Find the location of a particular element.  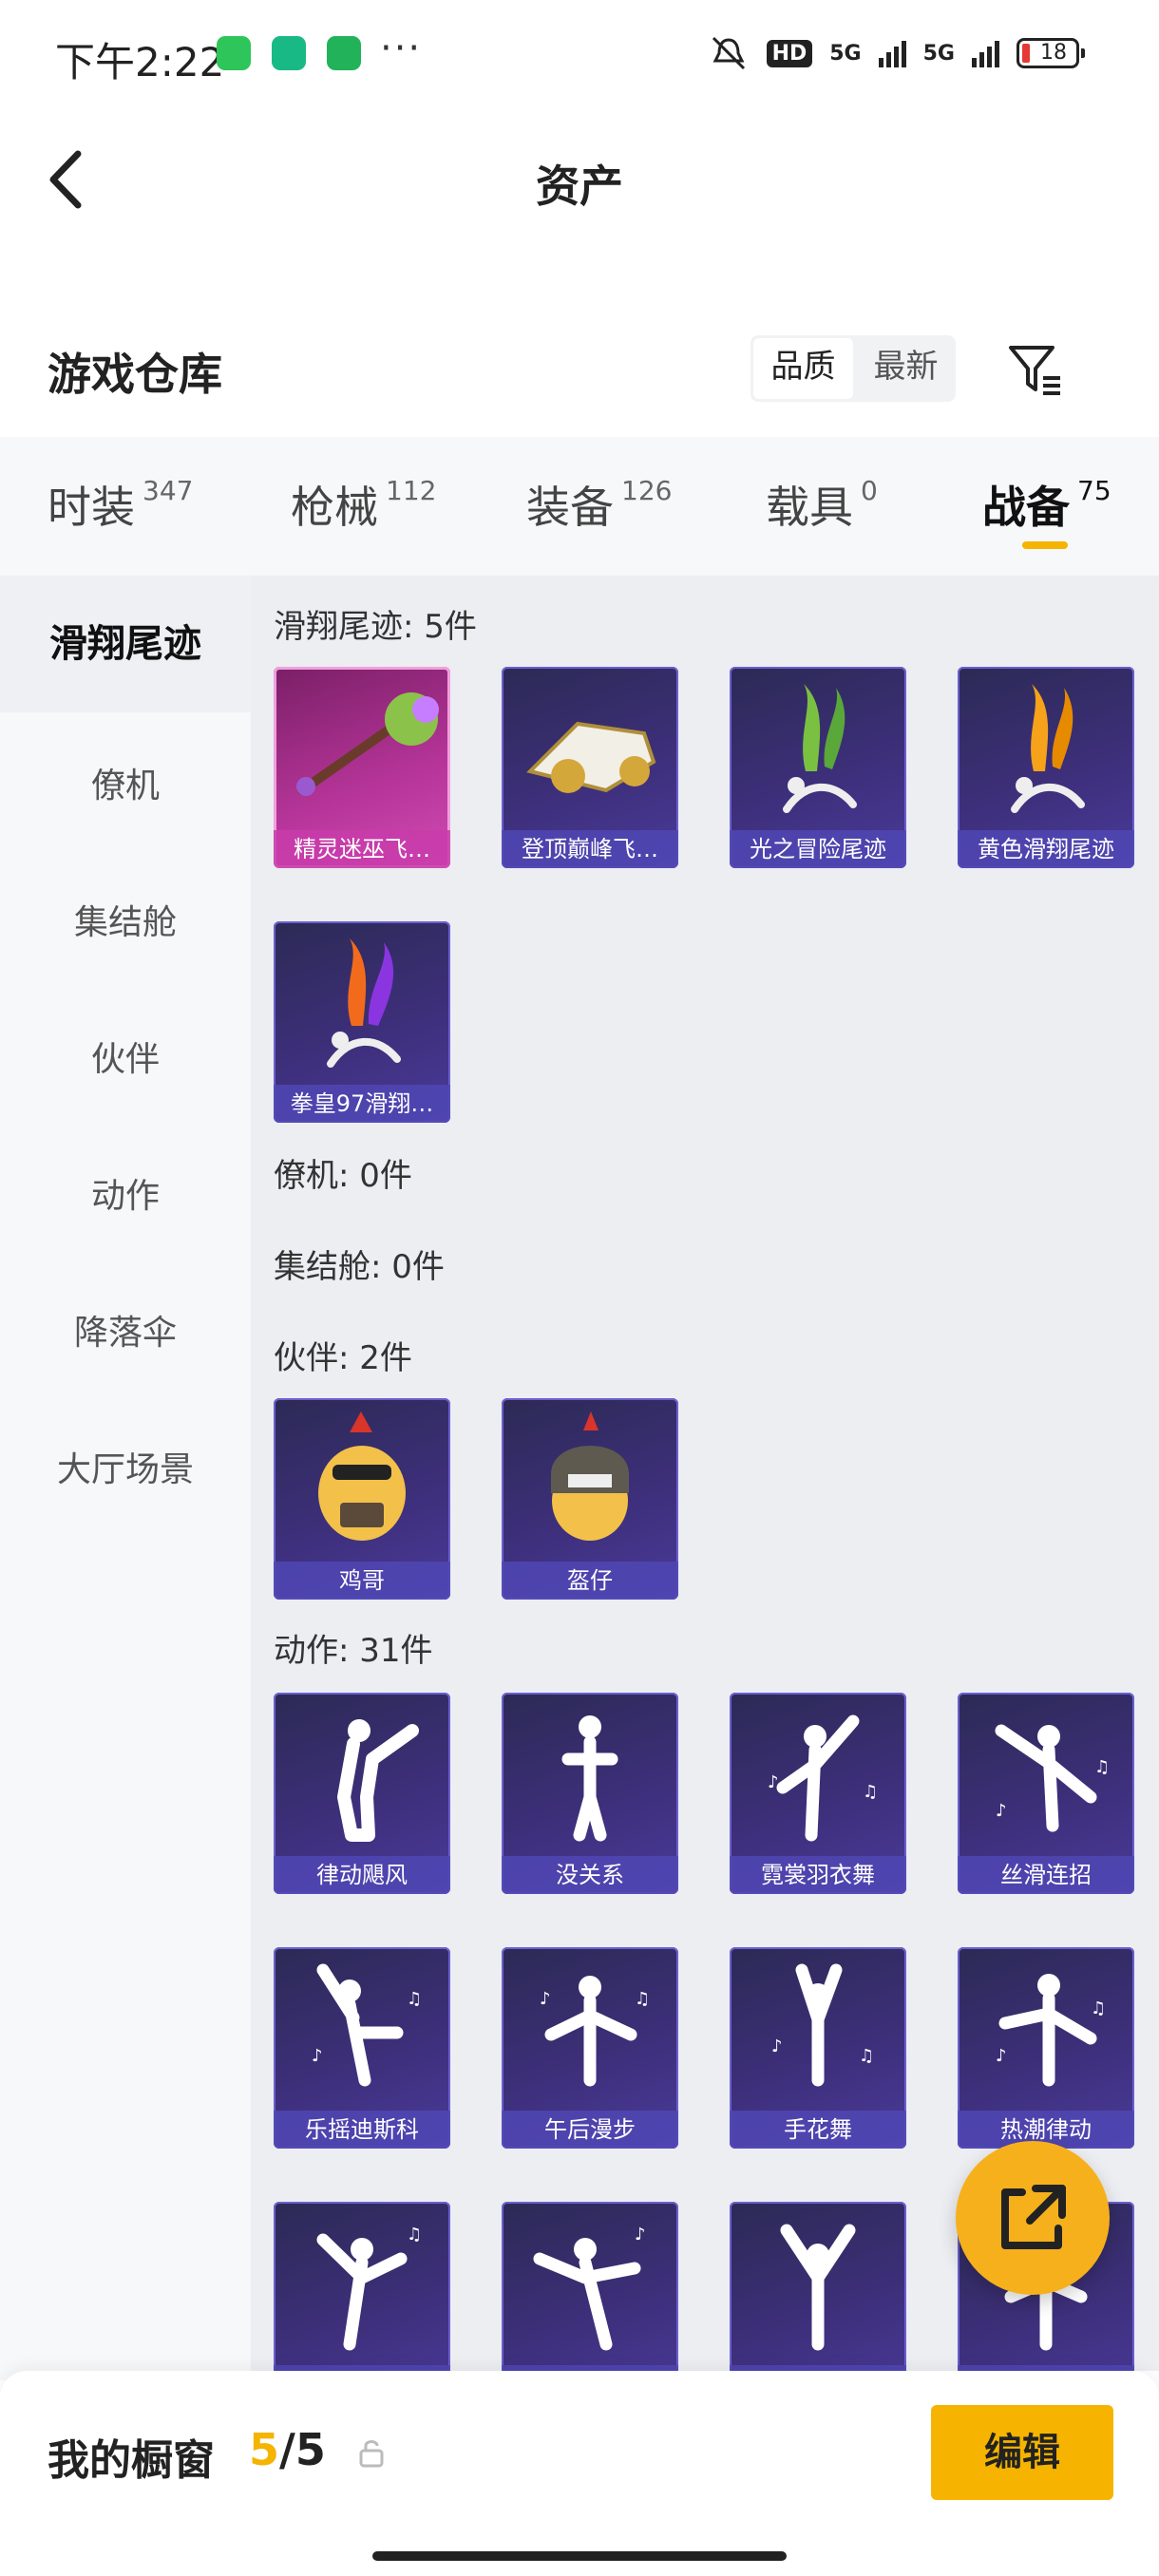

group-title-rally-pod: 集结舱: 0件 is located at coordinates (359, 1267).